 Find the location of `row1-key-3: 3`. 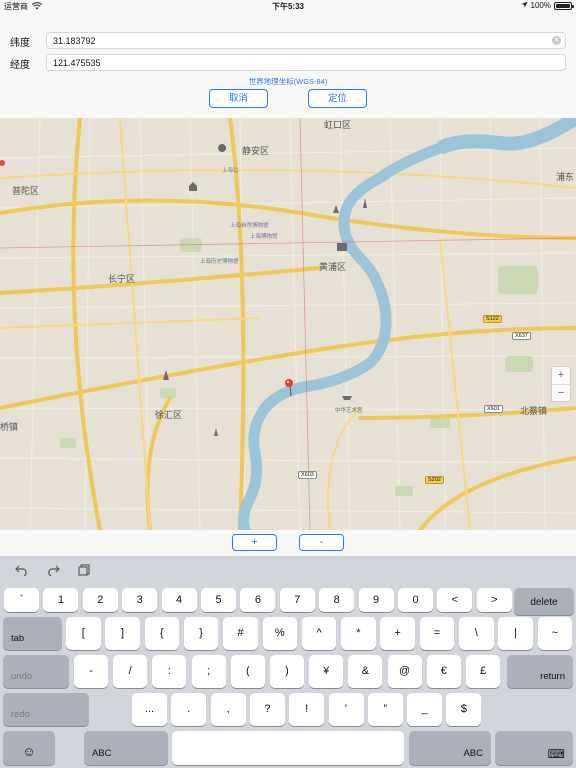

row1-key-3: 3 is located at coordinates (140, 600).